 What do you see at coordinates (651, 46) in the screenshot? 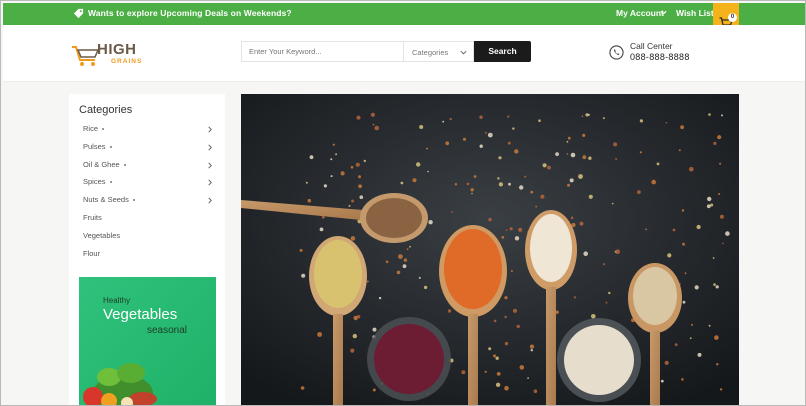
I see `call-center-label: Call Center` at bounding box center [651, 46].